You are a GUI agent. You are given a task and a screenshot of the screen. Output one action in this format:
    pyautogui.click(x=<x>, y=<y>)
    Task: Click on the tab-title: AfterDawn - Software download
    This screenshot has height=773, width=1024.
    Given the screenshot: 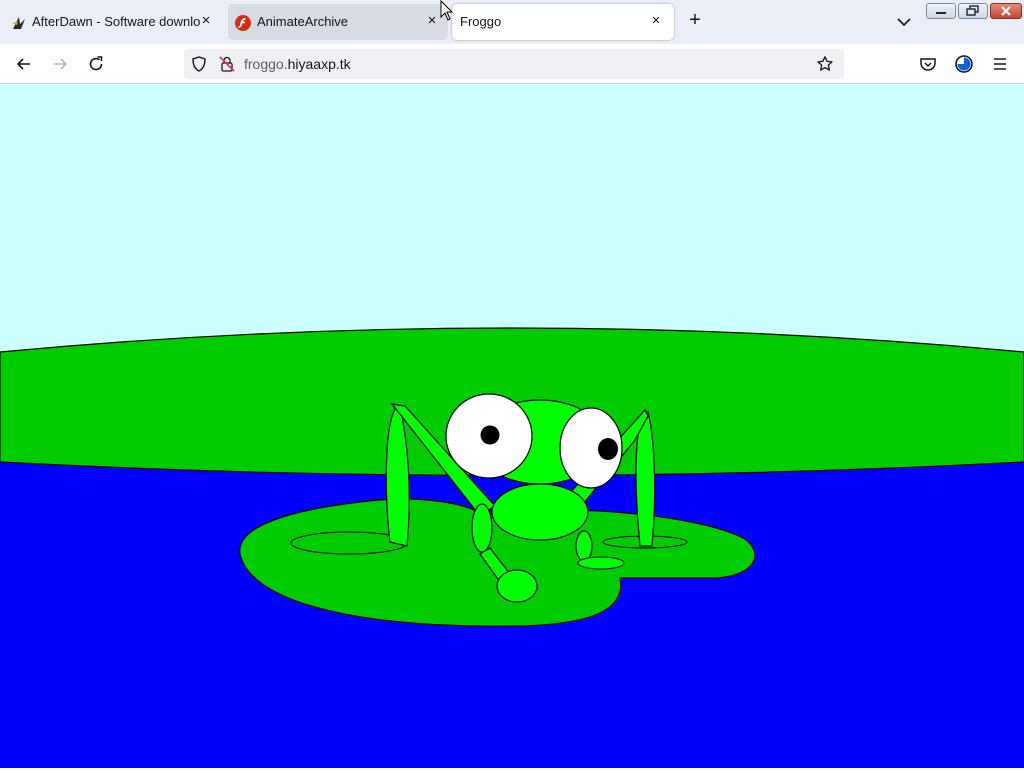 What is the action you would take?
    pyautogui.click(x=116, y=21)
    